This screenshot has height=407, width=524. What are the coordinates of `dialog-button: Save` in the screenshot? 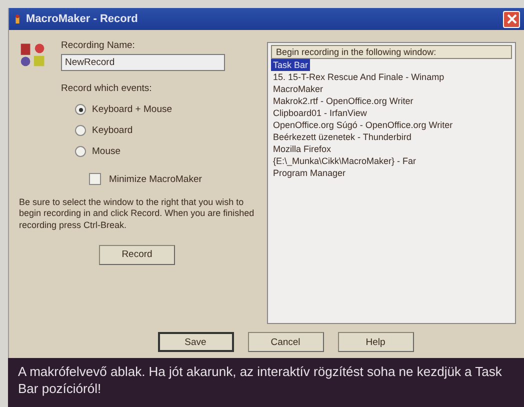 It's located at (196, 342).